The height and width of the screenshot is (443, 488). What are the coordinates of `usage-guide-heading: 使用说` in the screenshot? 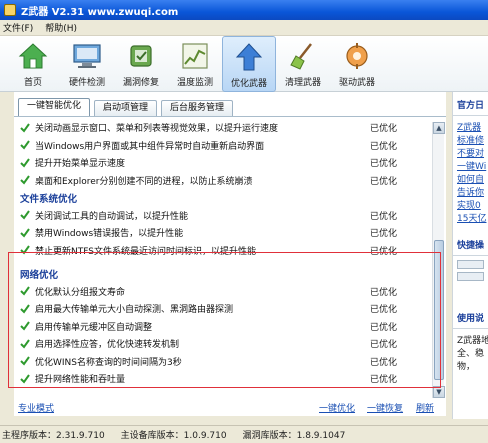 It's located at (471, 319).